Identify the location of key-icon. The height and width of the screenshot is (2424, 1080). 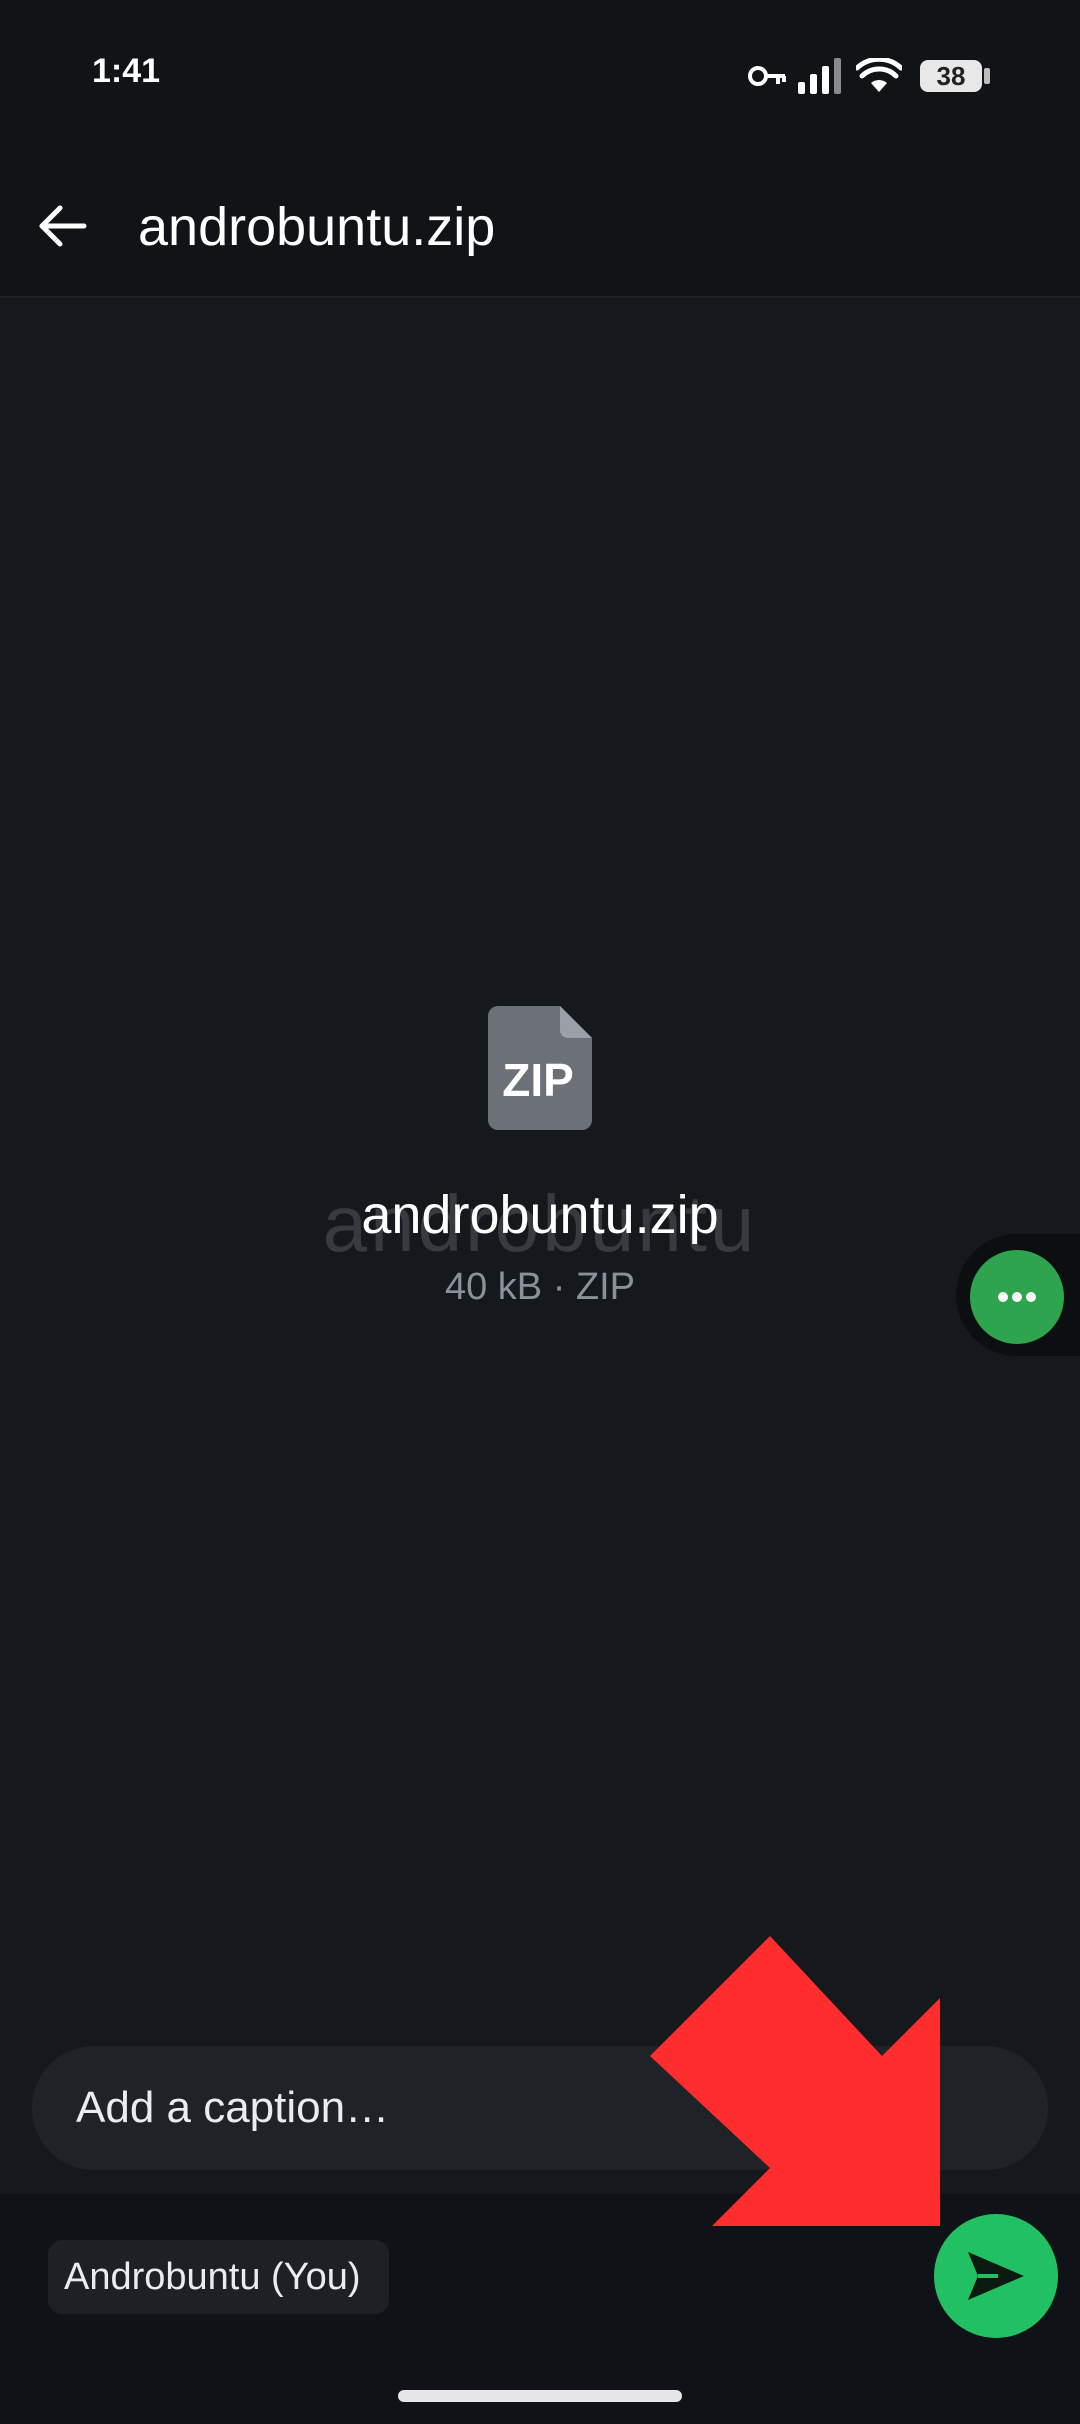
(767, 76).